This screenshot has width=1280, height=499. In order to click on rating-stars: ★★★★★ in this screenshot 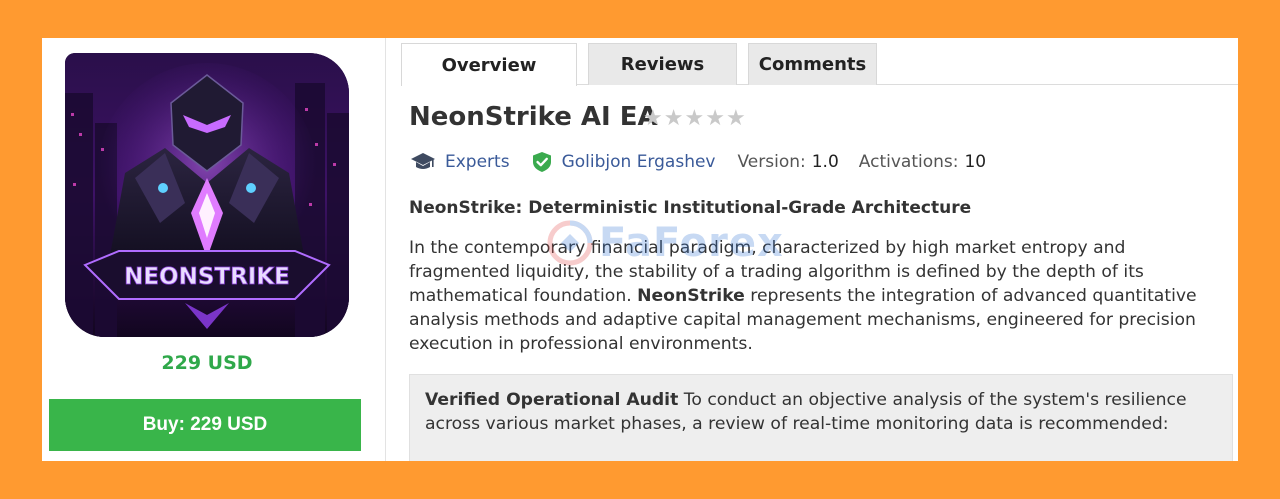, I will do `click(695, 118)`.